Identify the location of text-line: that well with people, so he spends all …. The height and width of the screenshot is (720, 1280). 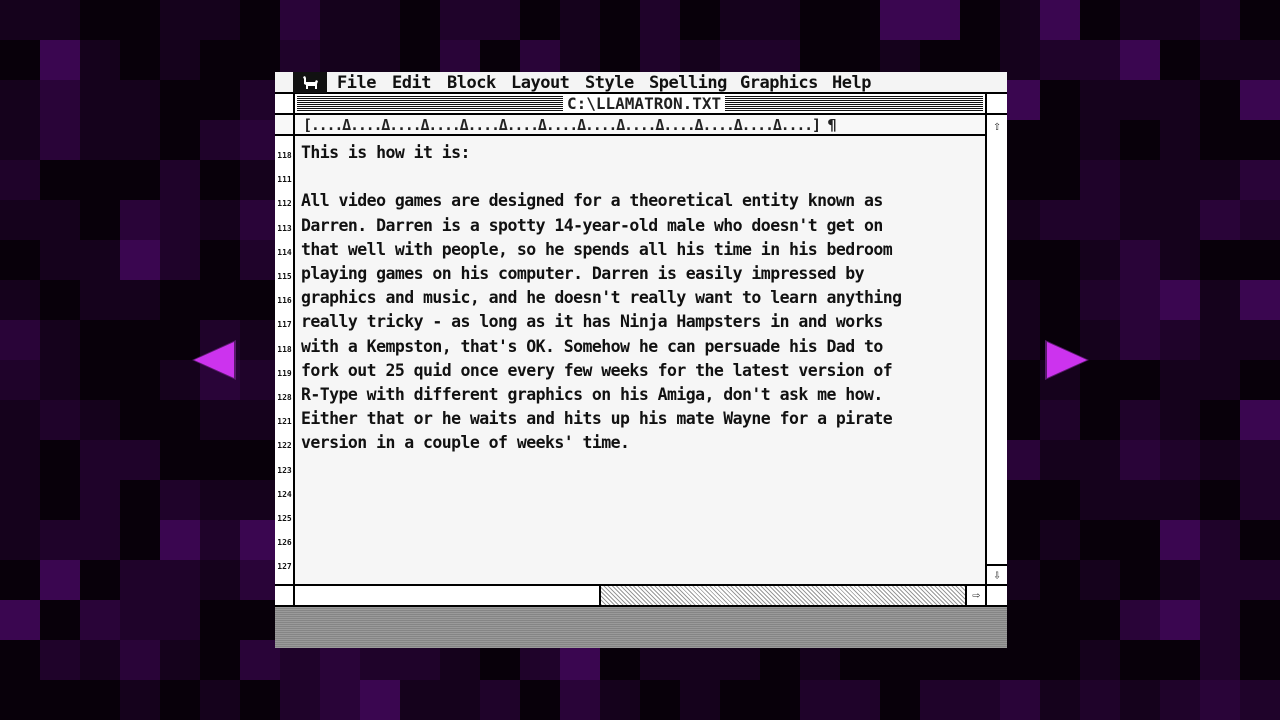
(597, 250).